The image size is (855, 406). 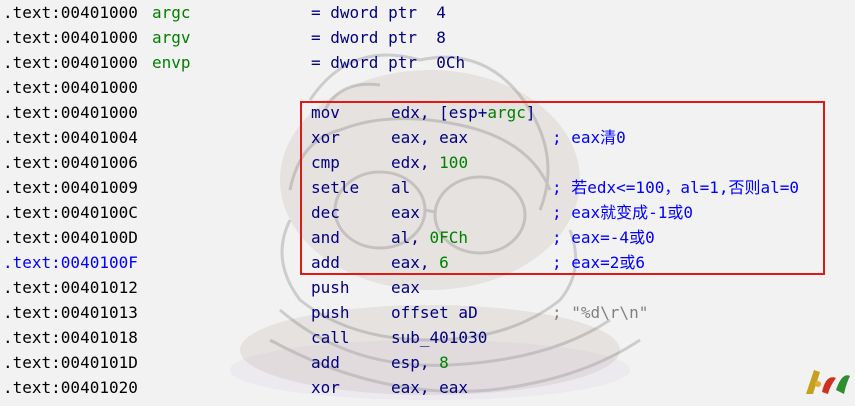 What do you see at coordinates (70, 212) in the screenshot?
I see `address: .text:0040100C` at bounding box center [70, 212].